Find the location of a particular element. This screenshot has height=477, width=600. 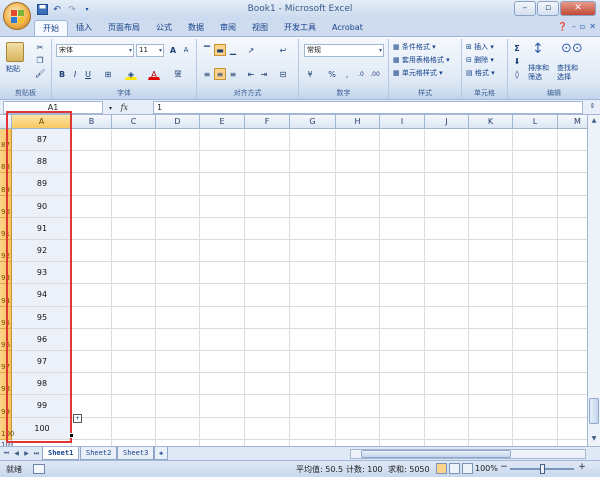

delete-button: ⊟ 删除 ▾ is located at coordinates (480, 60).